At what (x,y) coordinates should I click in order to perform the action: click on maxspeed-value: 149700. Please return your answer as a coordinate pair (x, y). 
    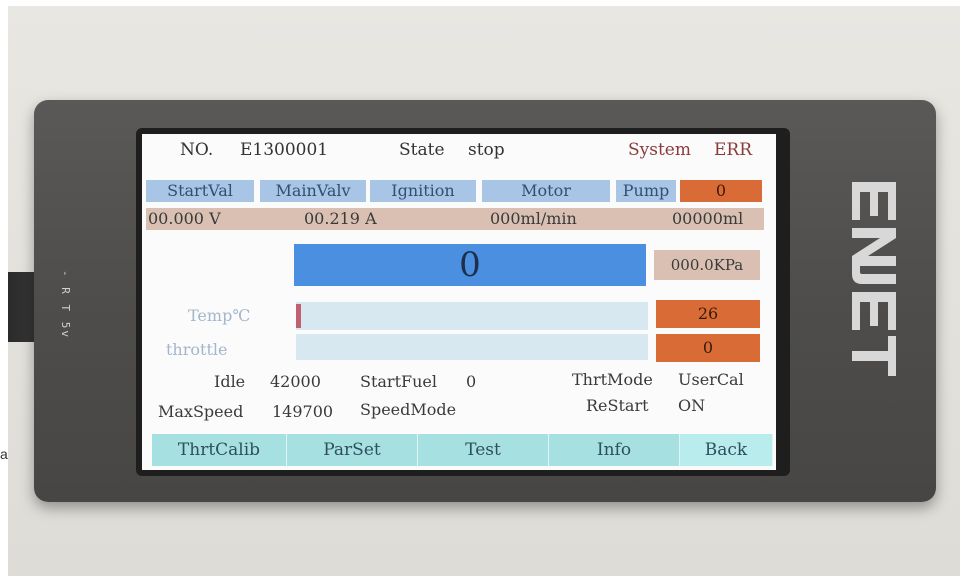
    Looking at the image, I should click on (303, 411).